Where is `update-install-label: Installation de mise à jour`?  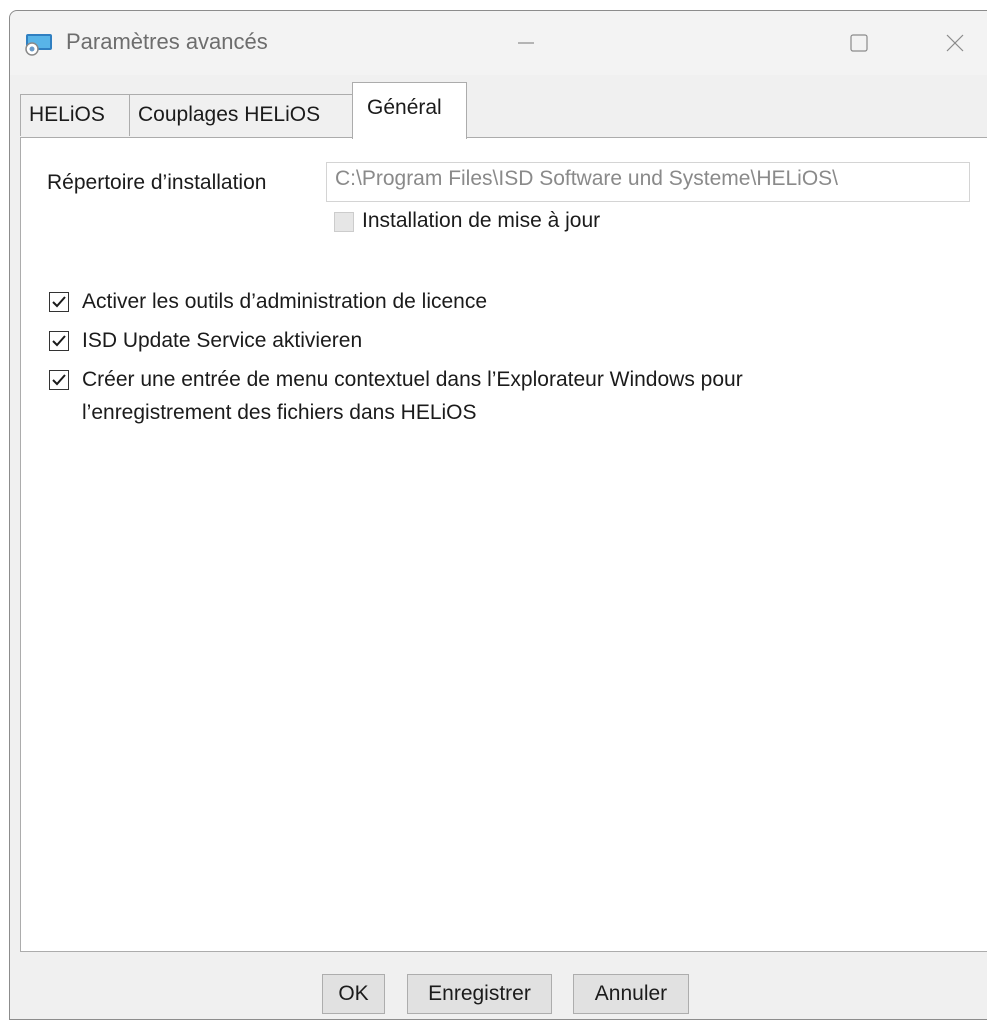
update-install-label: Installation de mise à jour is located at coordinates (481, 220).